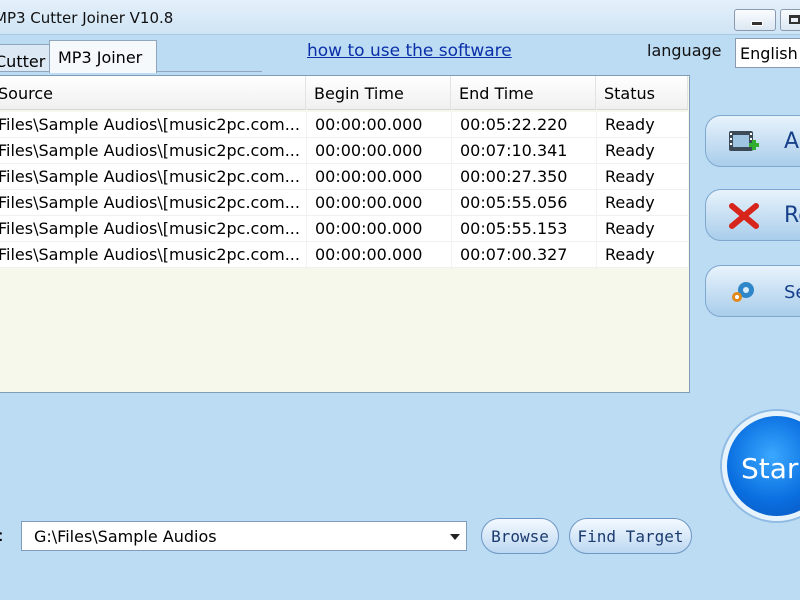 The image size is (800, 600). I want to click on tab-cutter: Cutter, so click(25, 58).